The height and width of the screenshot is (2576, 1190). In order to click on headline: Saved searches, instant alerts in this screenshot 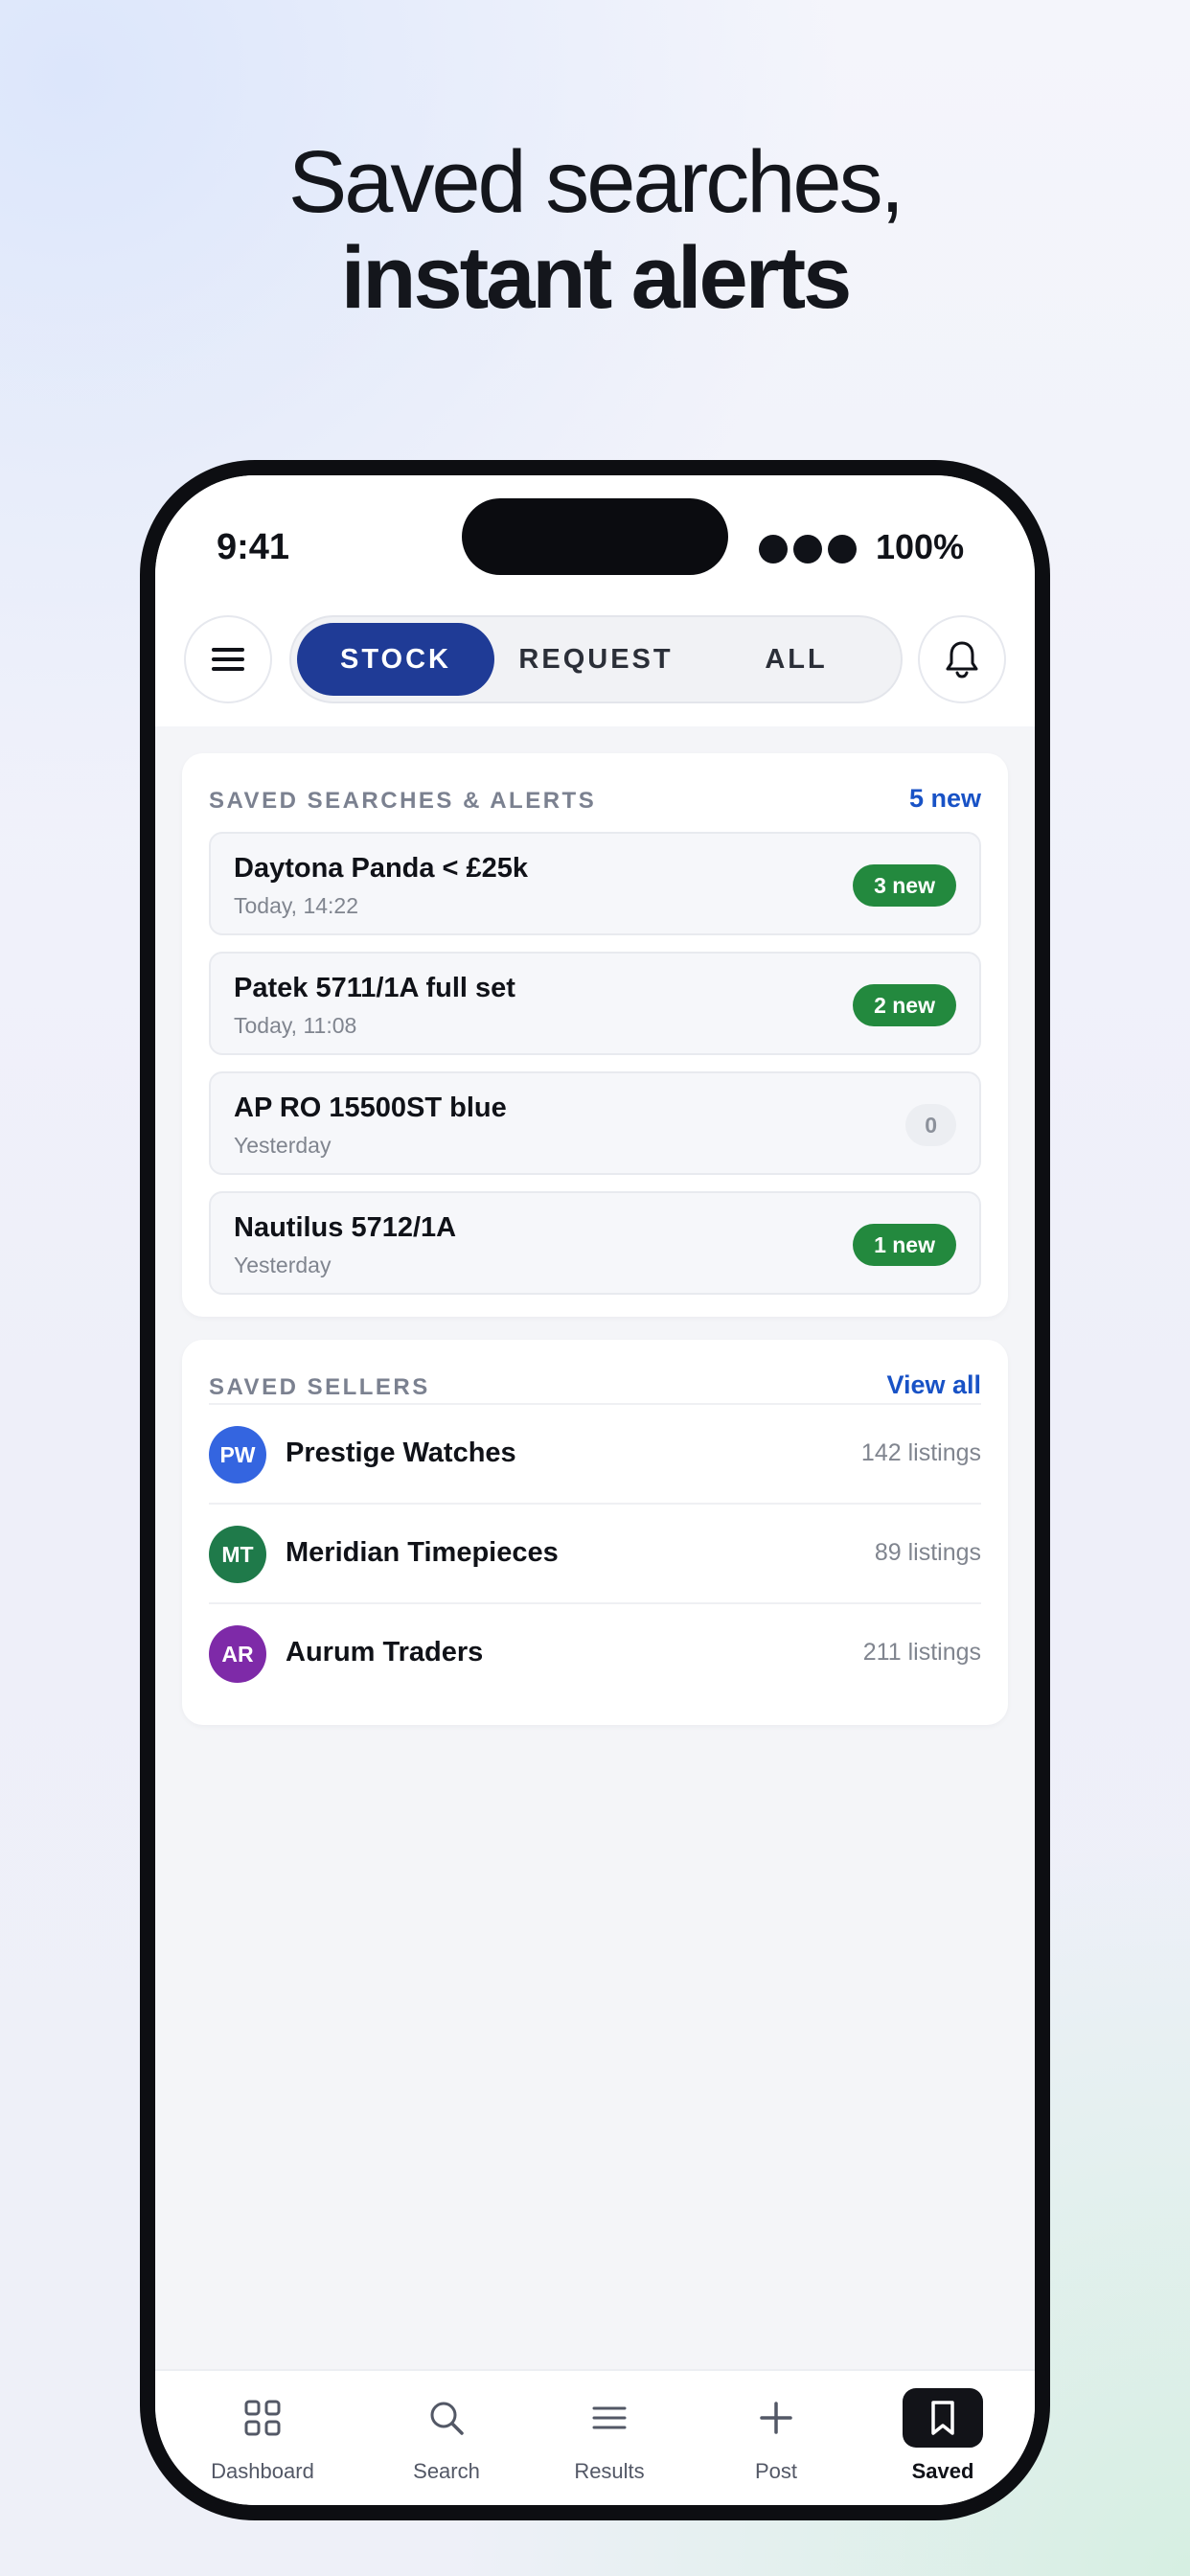, I will do `click(595, 230)`.